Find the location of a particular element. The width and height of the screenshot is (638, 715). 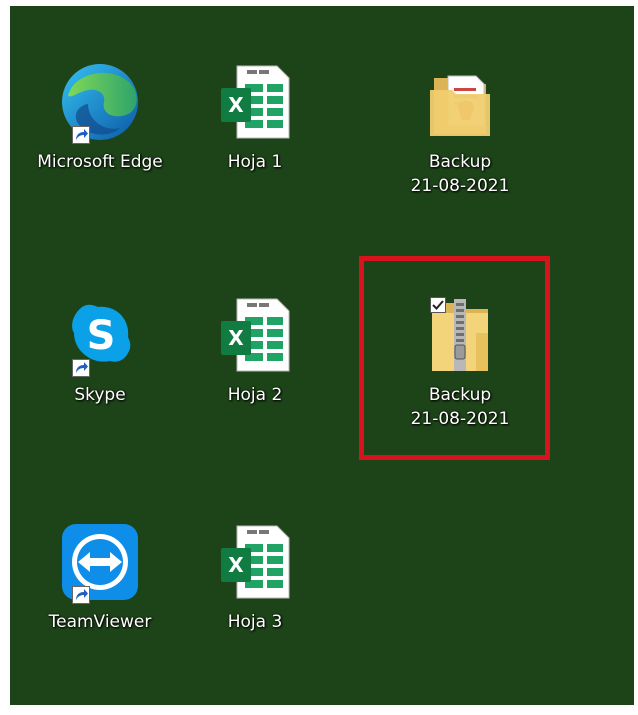

icon-label: Hoja 1 is located at coordinates (255, 162).